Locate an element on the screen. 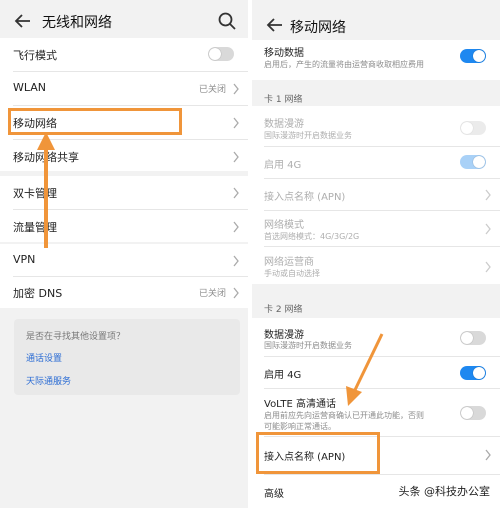 The width and height of the screenshot is (500, 508). wlan-status: 已关闭 is located at coordinates (212, 90).